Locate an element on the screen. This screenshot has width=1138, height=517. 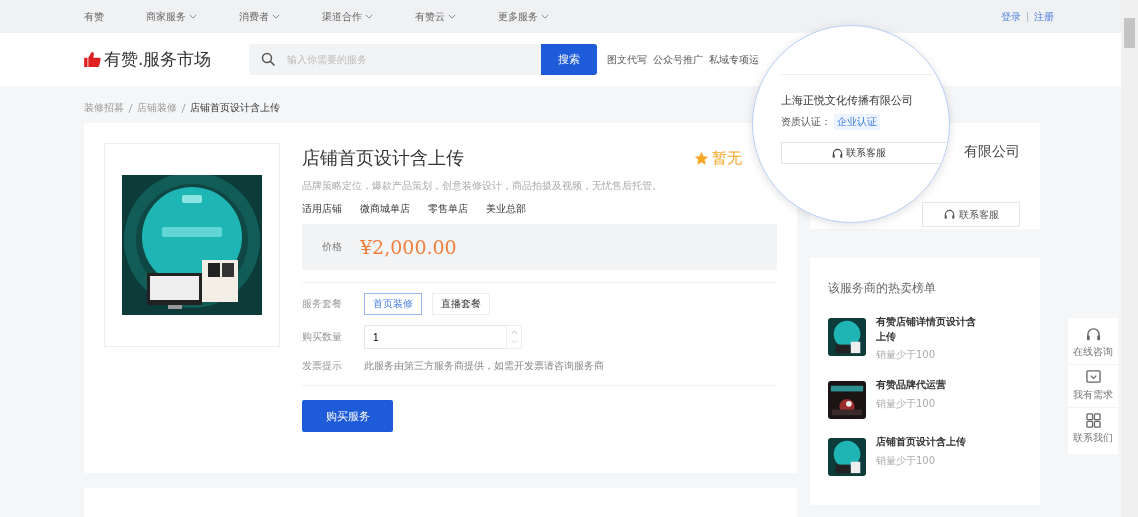
seller-name: 有限公司 is located at coordinates (992, 152).